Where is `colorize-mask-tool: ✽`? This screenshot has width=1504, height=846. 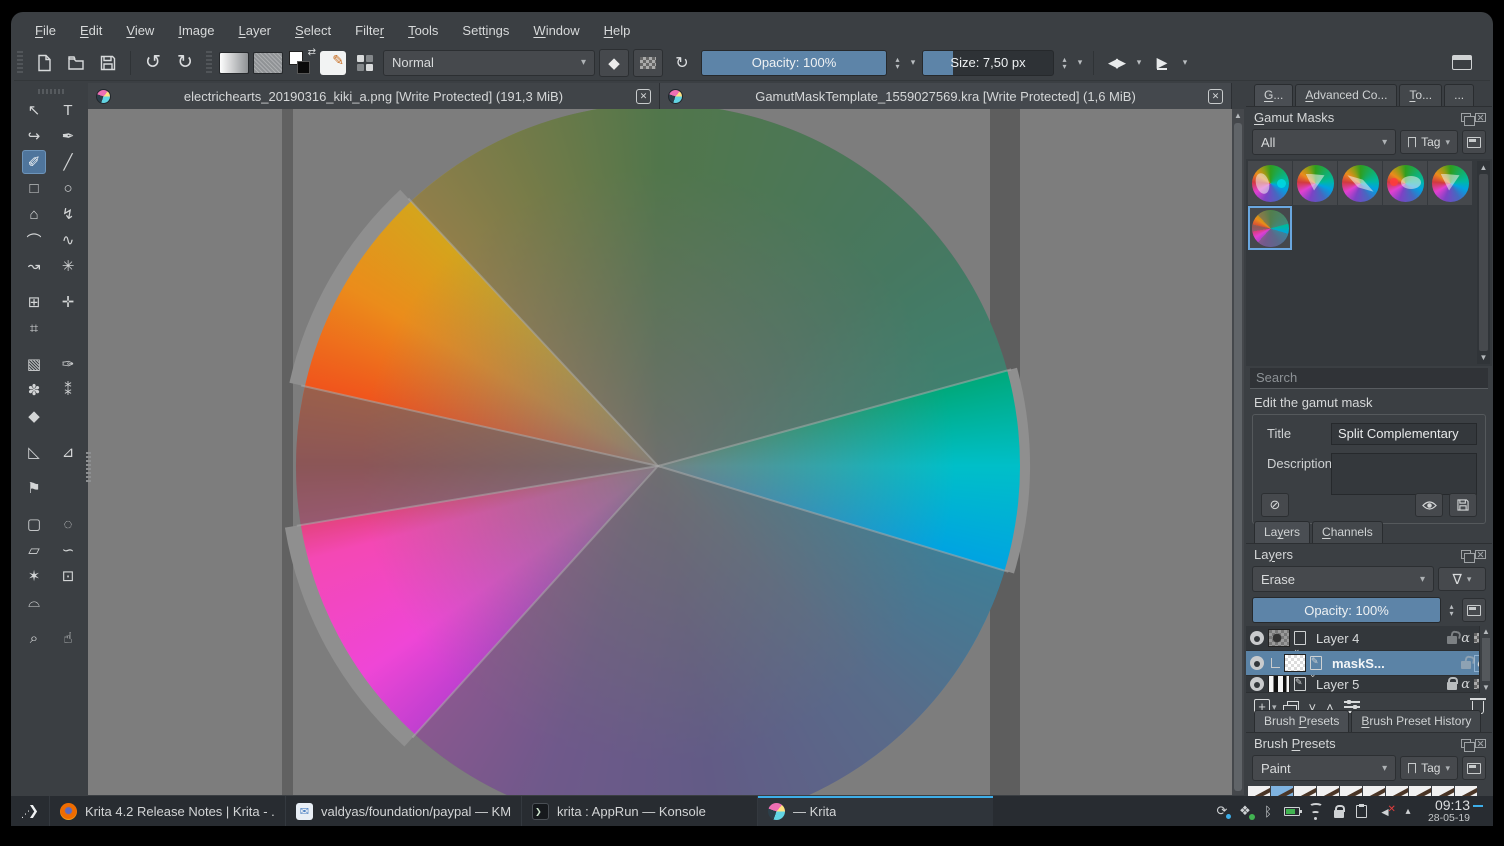 colorize-mask-tool: ✽ is located at coordinates (34, 390).